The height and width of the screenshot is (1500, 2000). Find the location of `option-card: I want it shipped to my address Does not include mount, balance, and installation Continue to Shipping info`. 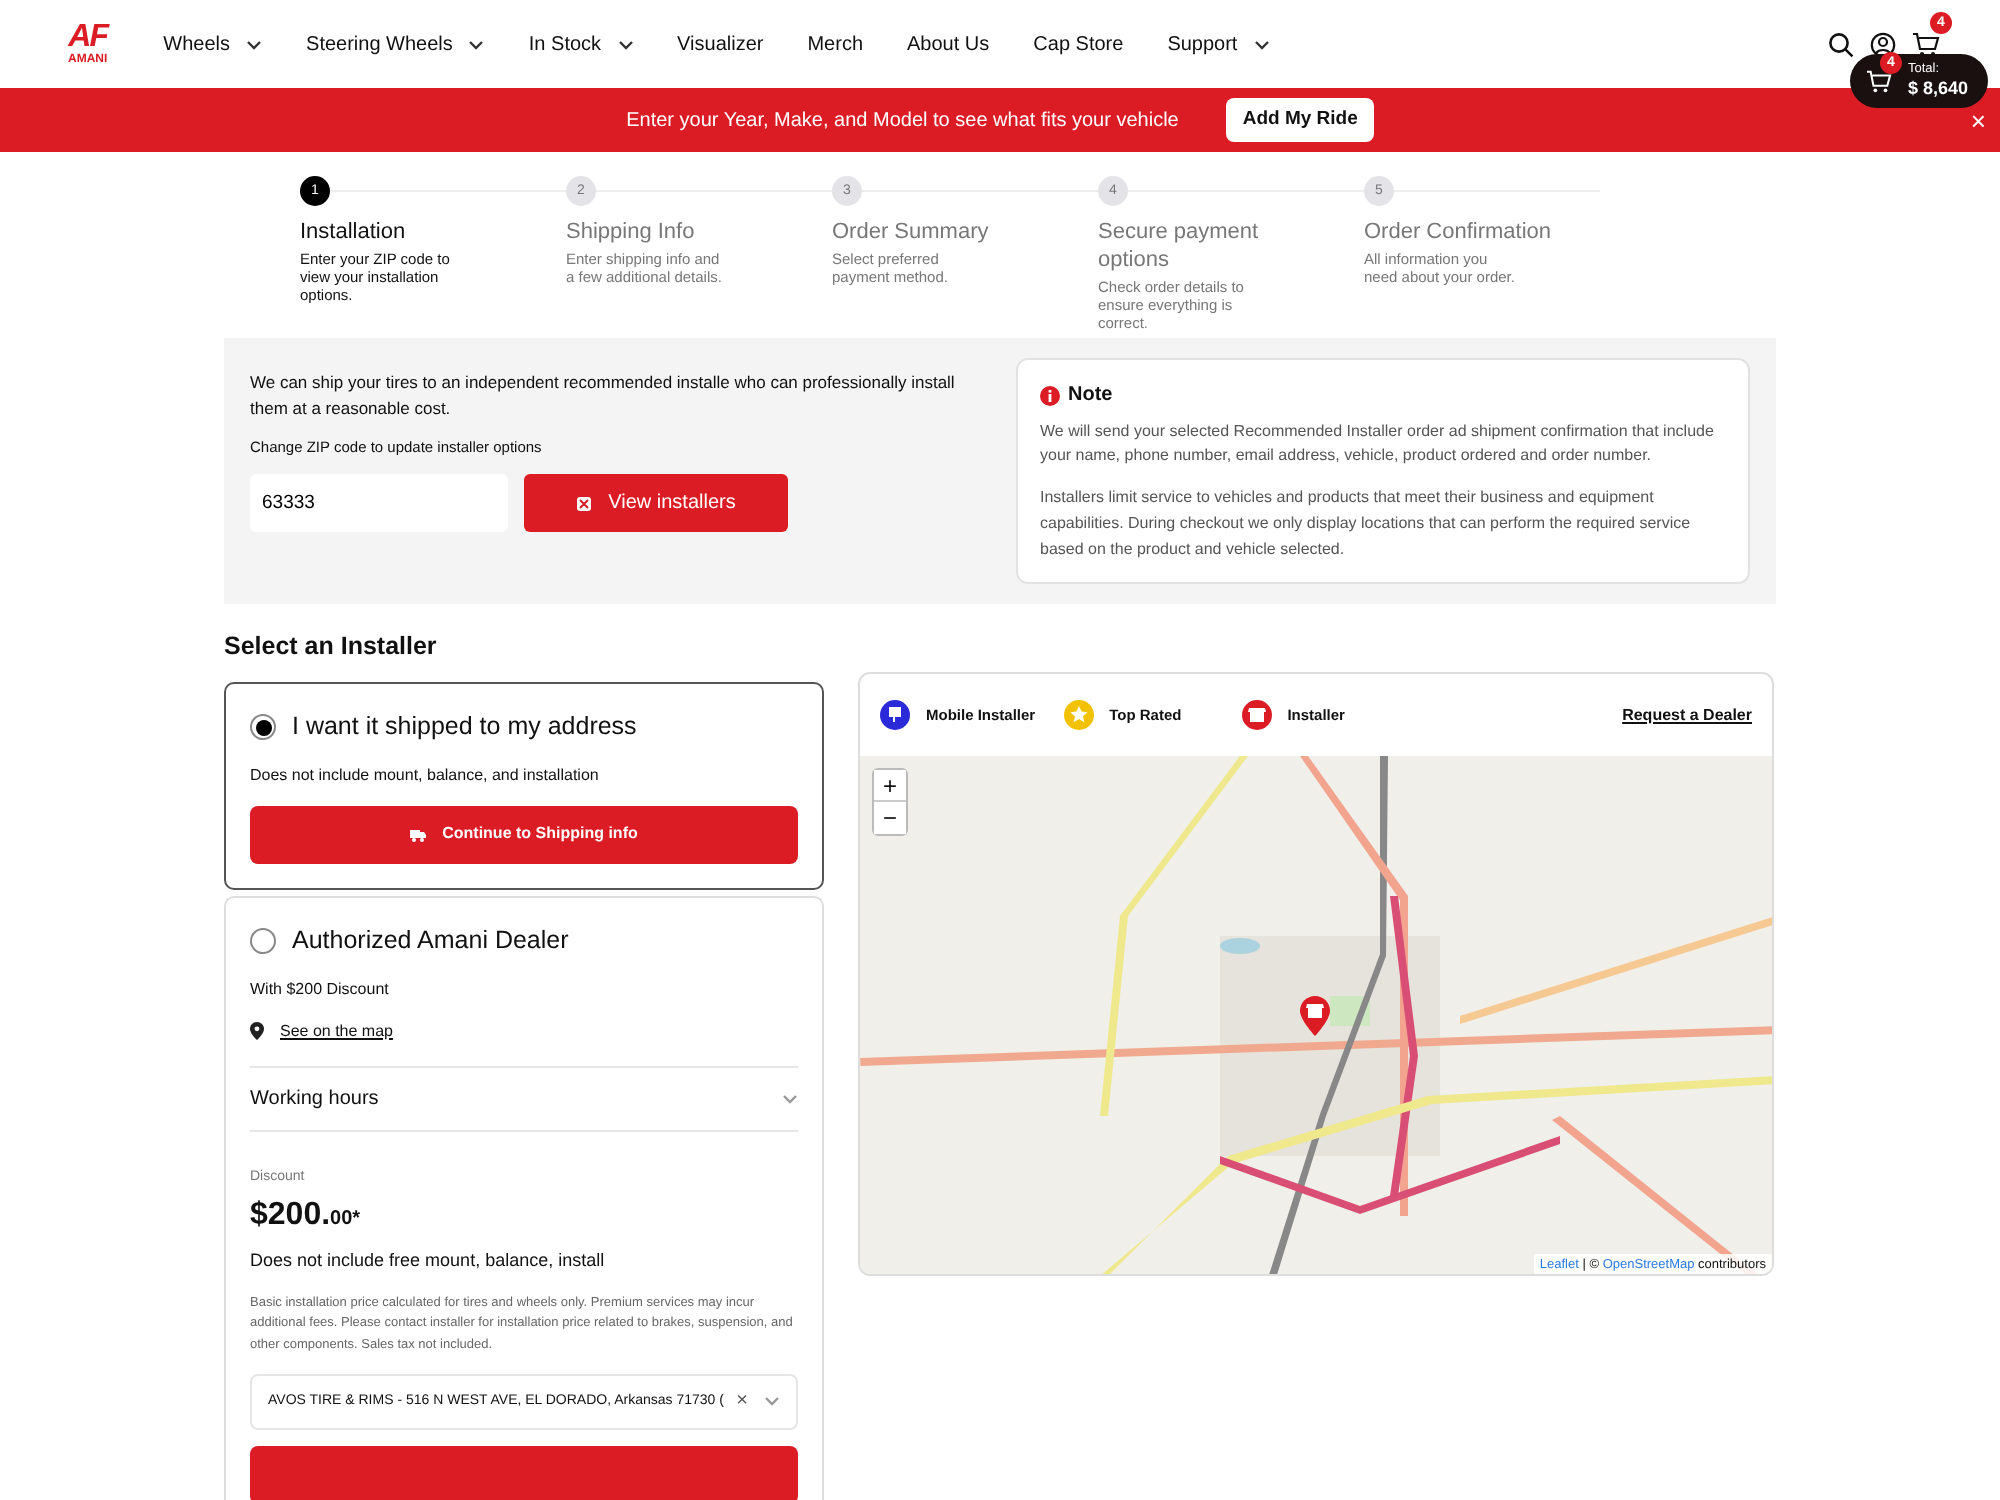

option-card: I want it shipped to my address Does not include mount, balance, and installation Continue to Shipping info is located at coordinates (524, 786).